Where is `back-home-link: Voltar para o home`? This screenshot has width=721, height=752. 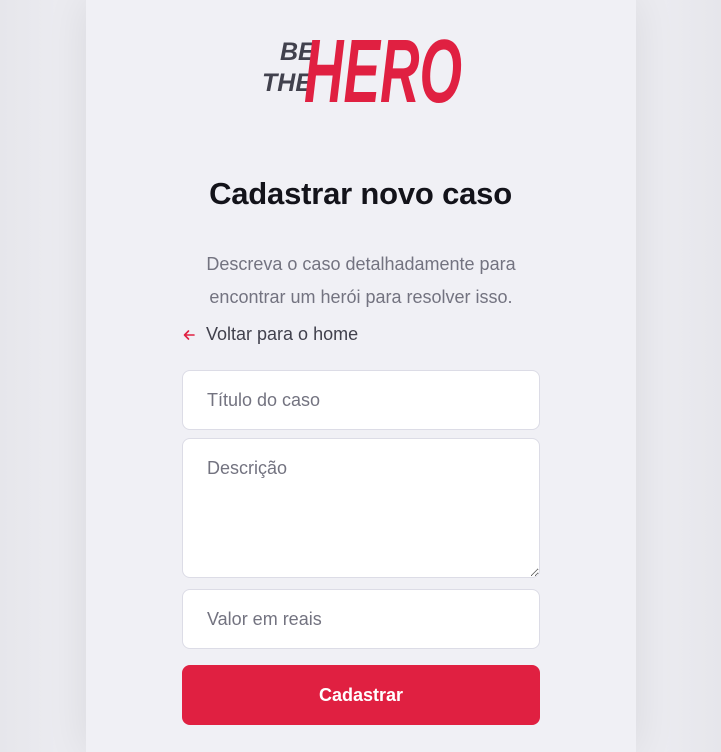 back-home-link: Voltar para o home is located at coordinates (270, 334).